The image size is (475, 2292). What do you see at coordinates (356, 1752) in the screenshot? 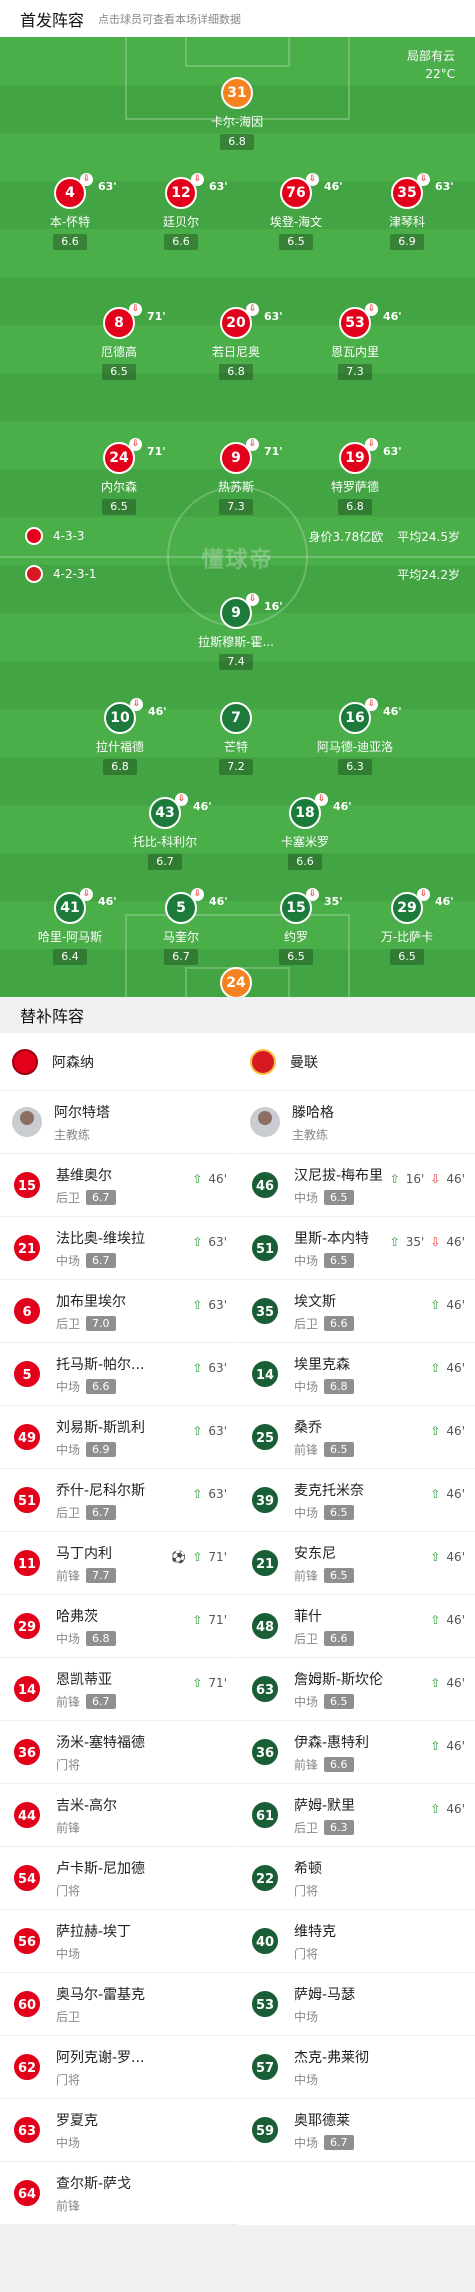
I see `sub-player-row: 36 伊森-惠特利 前锋 6.6 ⇧ 46'` at bounding box center [356, 1752].